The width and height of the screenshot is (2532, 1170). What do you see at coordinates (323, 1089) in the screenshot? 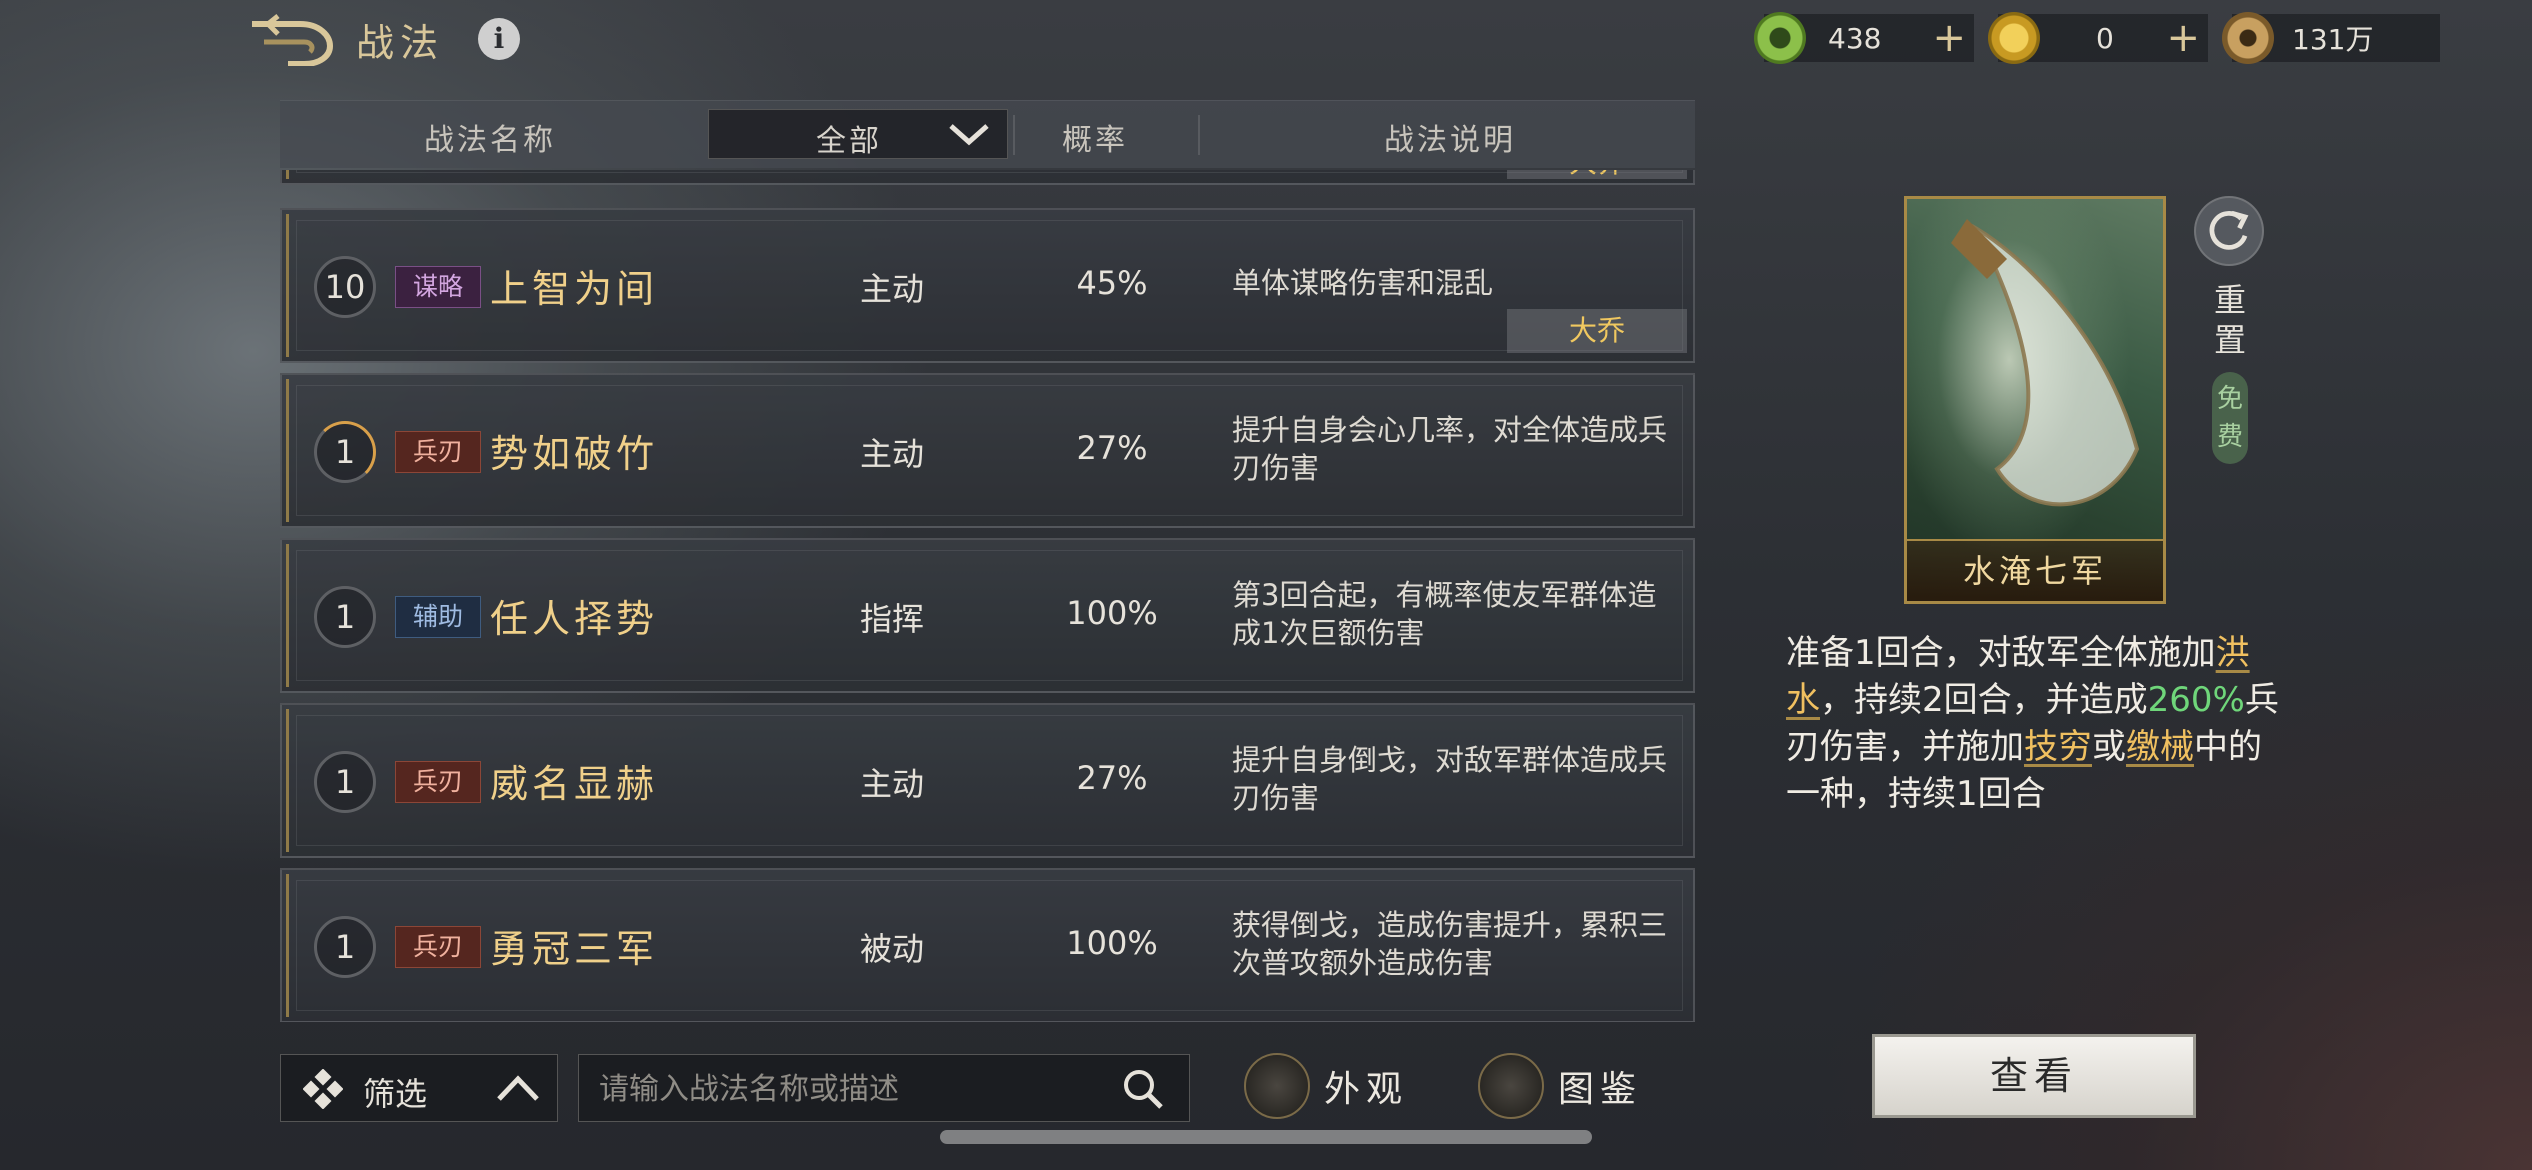
I see `filter-diamond-icon` at bounding box center [323, 1089].